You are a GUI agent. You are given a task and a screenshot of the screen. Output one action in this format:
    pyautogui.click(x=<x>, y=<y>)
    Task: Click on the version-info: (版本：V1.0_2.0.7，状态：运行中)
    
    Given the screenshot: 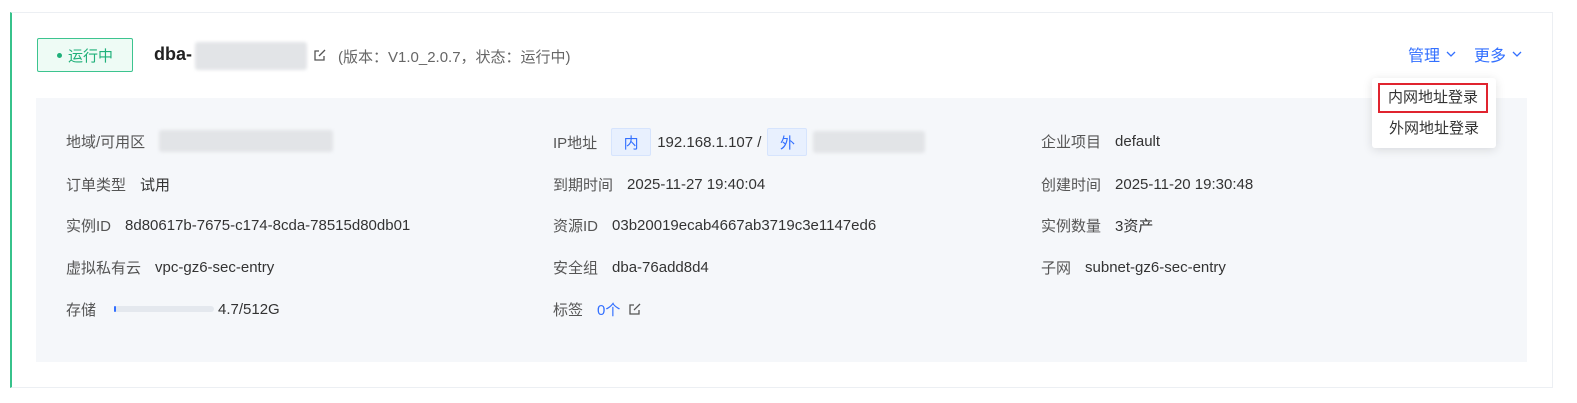 What is the action you would take?
    pyautogui.click(x=454, y=57)
    